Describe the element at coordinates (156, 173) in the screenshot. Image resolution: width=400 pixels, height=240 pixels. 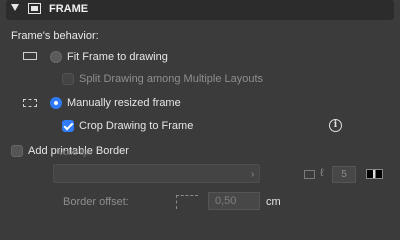
I see `line-type-dropdown` at that location.